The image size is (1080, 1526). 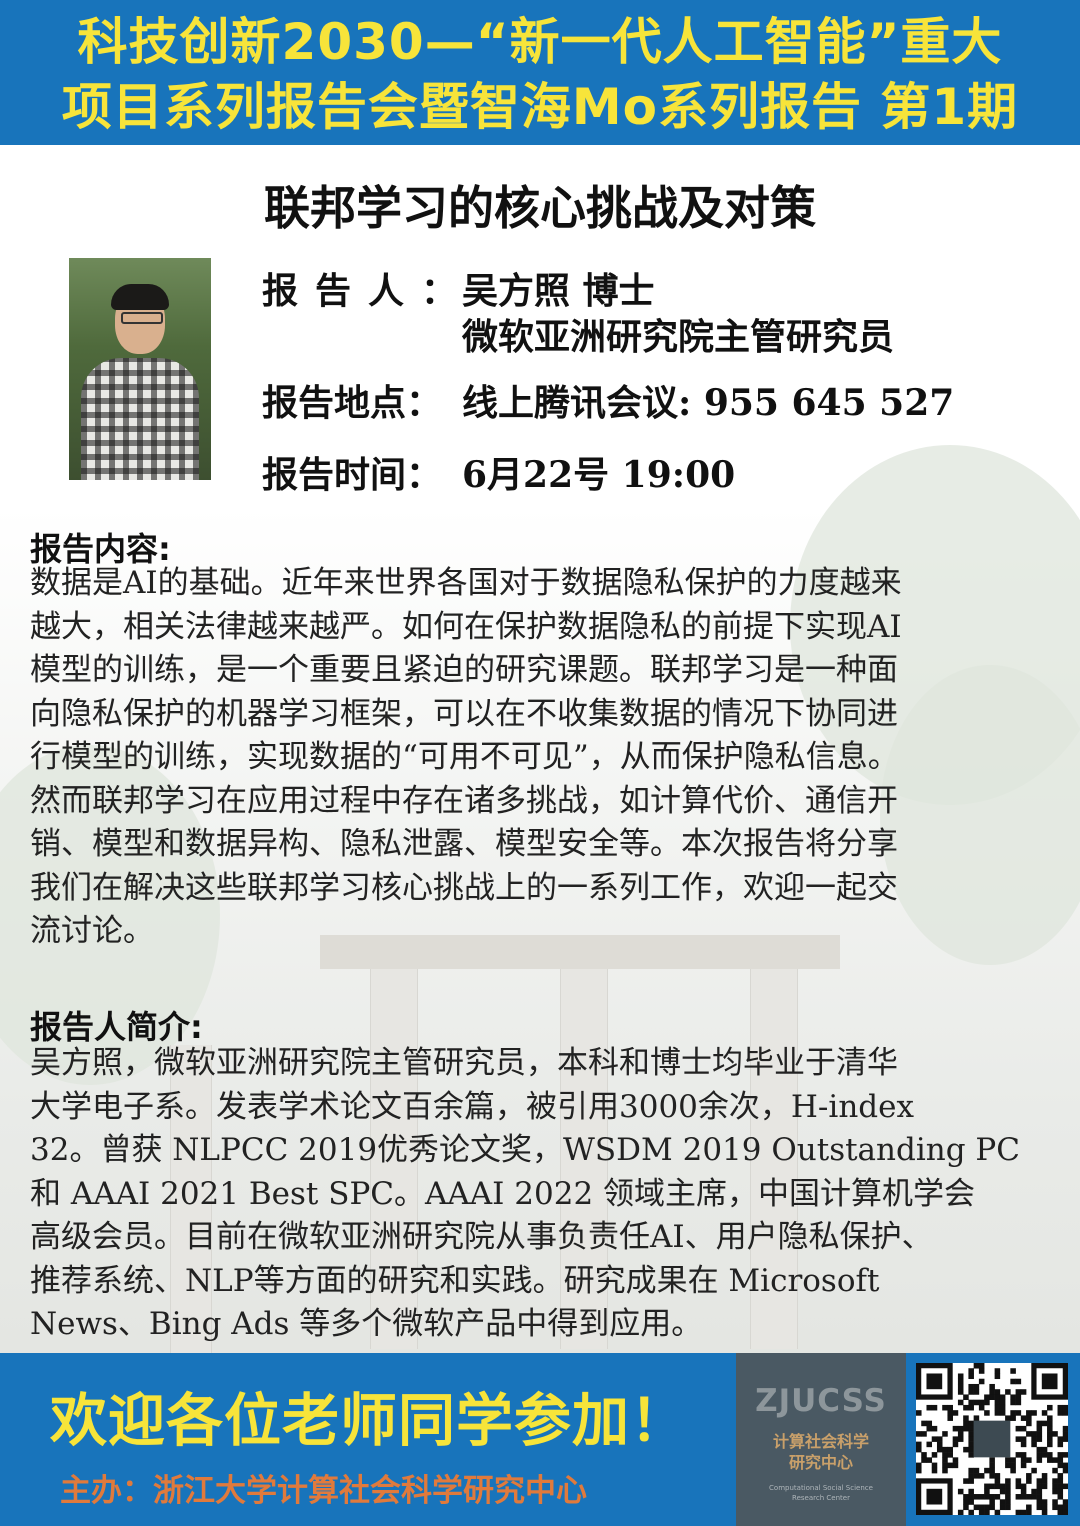 I want to click on qr-code-icon, so click(x=992, y=1439).